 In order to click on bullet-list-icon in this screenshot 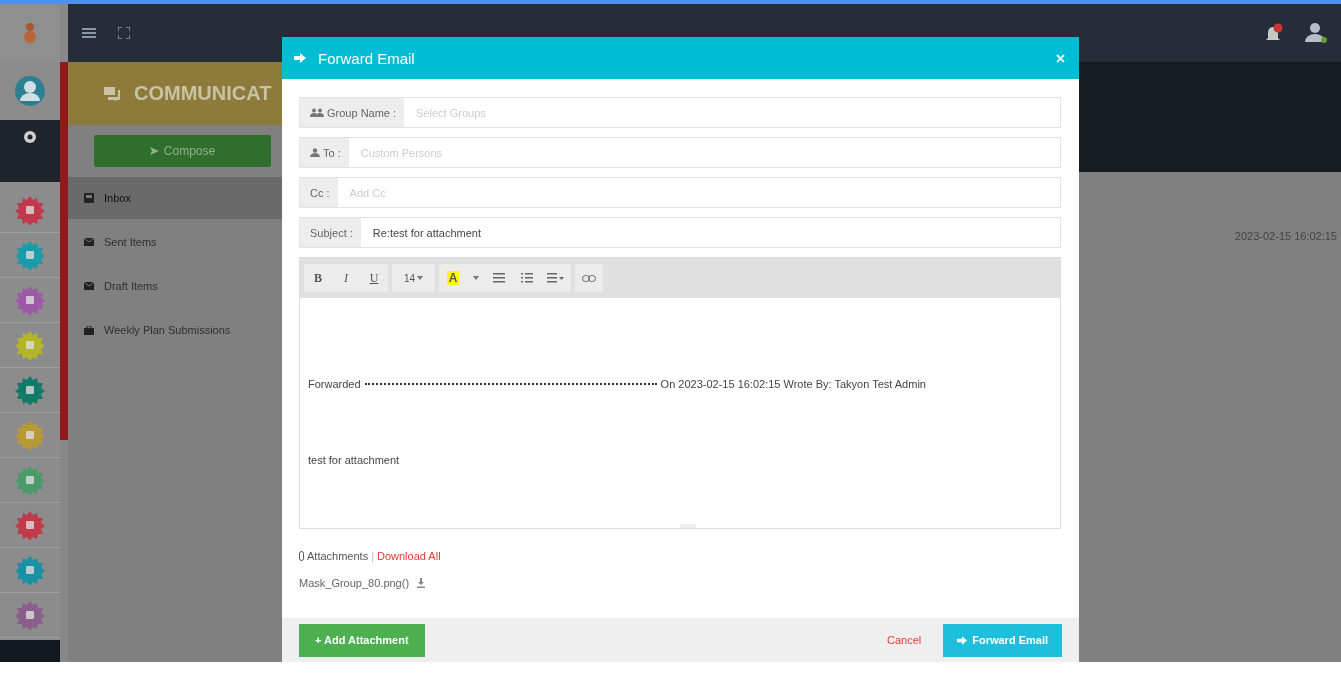, I will do `click(499, 278)`.